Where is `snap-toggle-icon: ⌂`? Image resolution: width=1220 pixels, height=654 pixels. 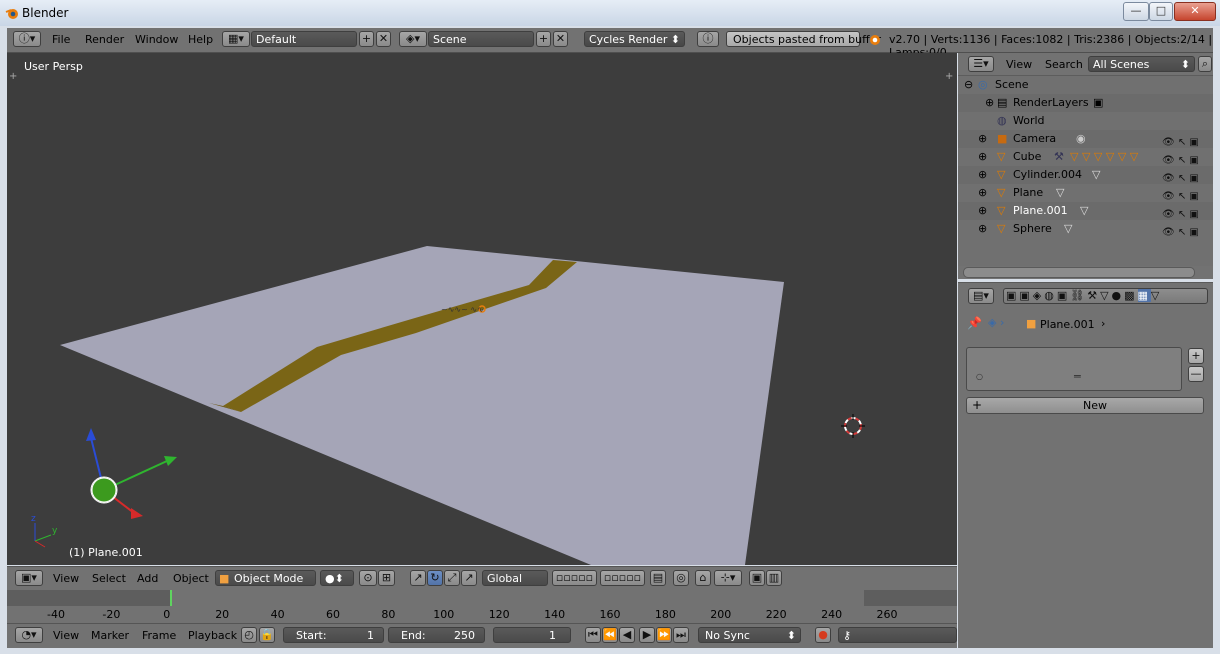 snap-toggle-icon: ⌂ is located at coordinates (703, 578).